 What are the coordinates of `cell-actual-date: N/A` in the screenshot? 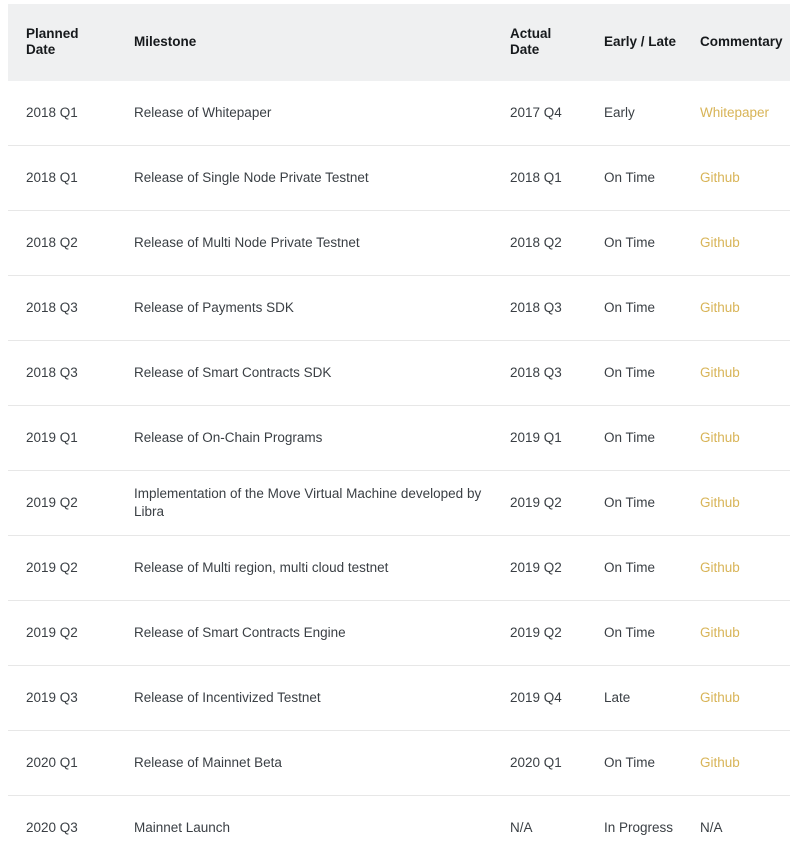 It's located at (546, 828).